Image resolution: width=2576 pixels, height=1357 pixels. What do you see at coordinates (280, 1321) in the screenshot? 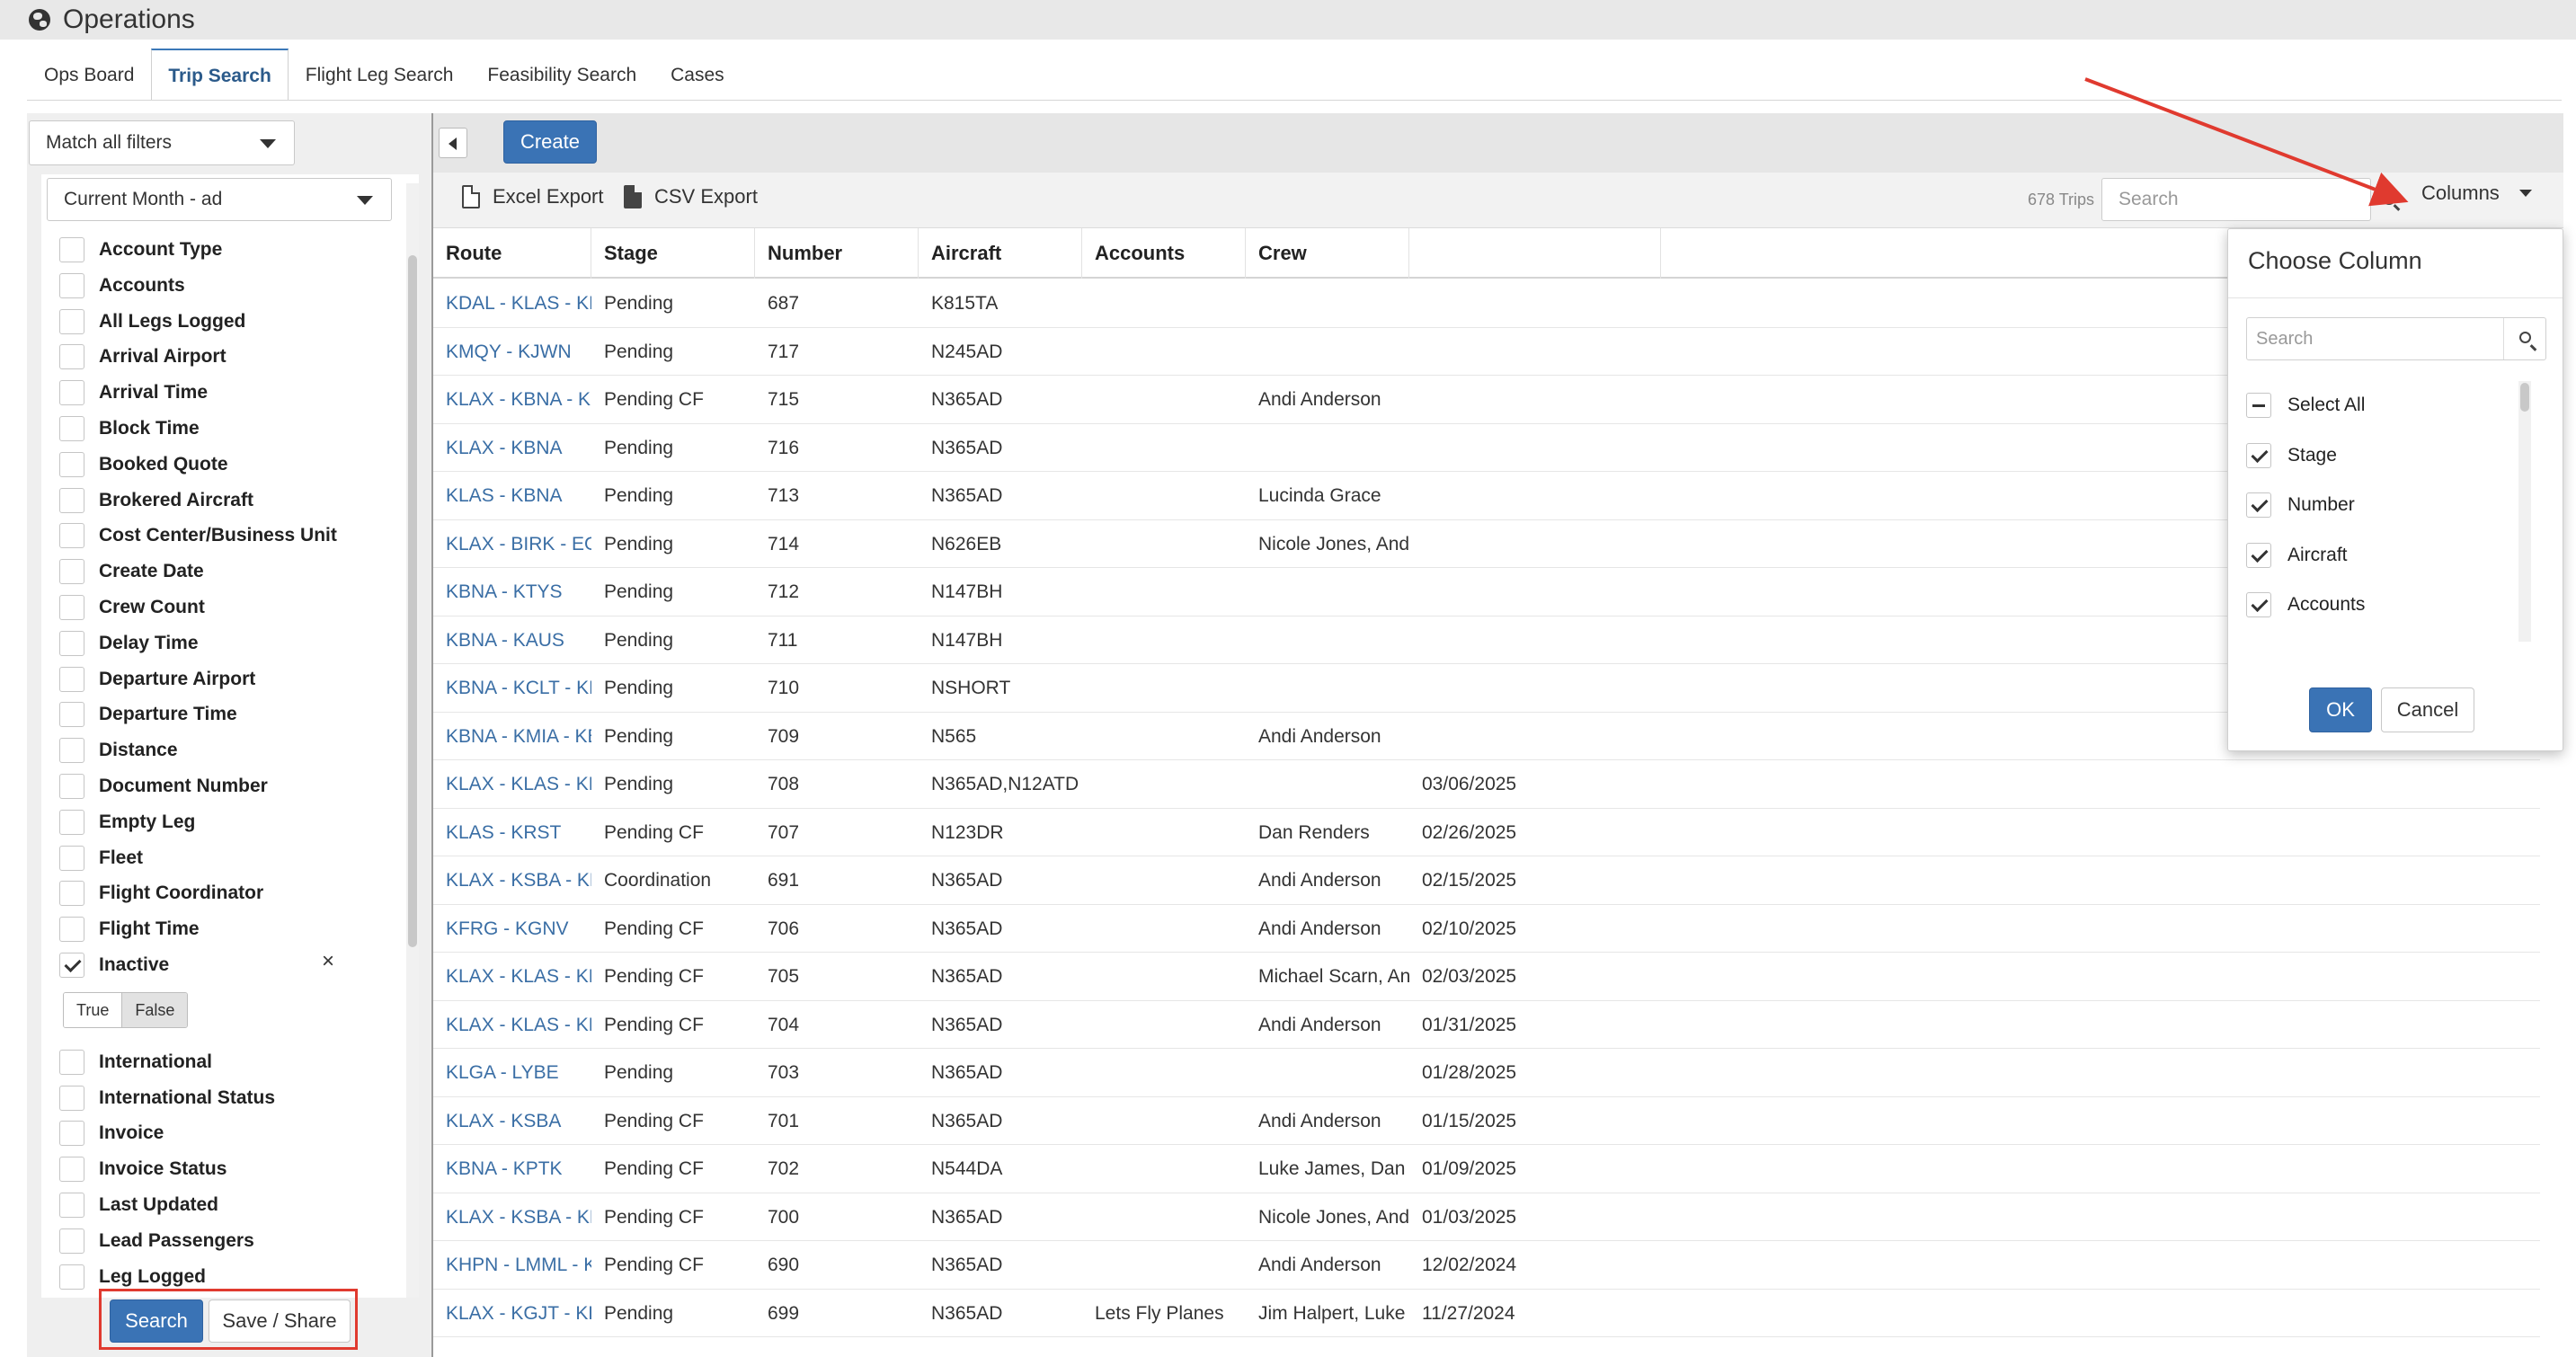
I see `save-share-button: Save / Share` at bounding box center [280, 1321].